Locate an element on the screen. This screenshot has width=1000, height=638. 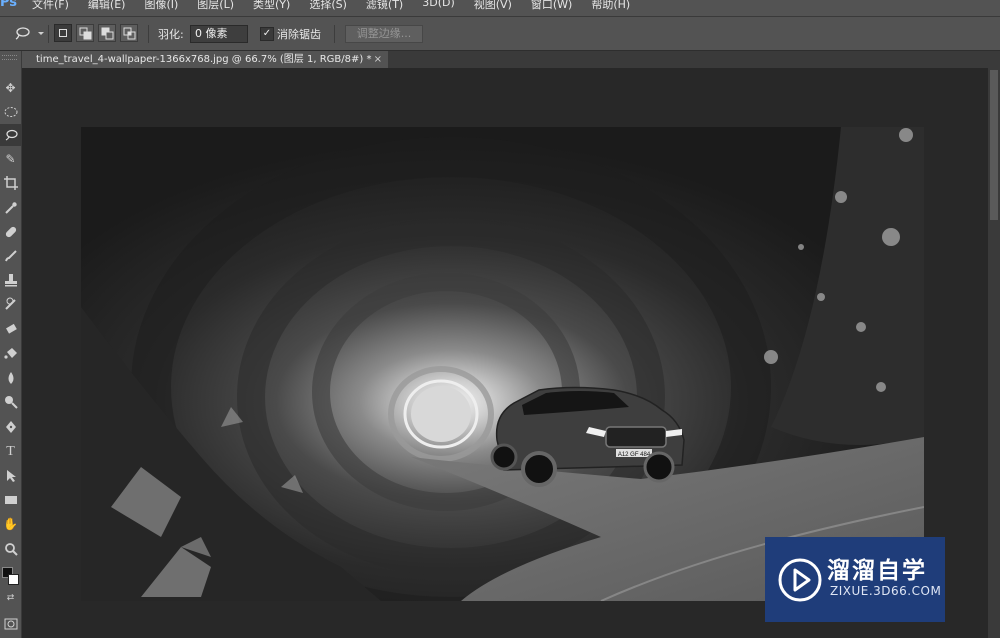
watermark: 溜溜自学 ZIXUE.3D66.COM is located at coordinates (855, 579).